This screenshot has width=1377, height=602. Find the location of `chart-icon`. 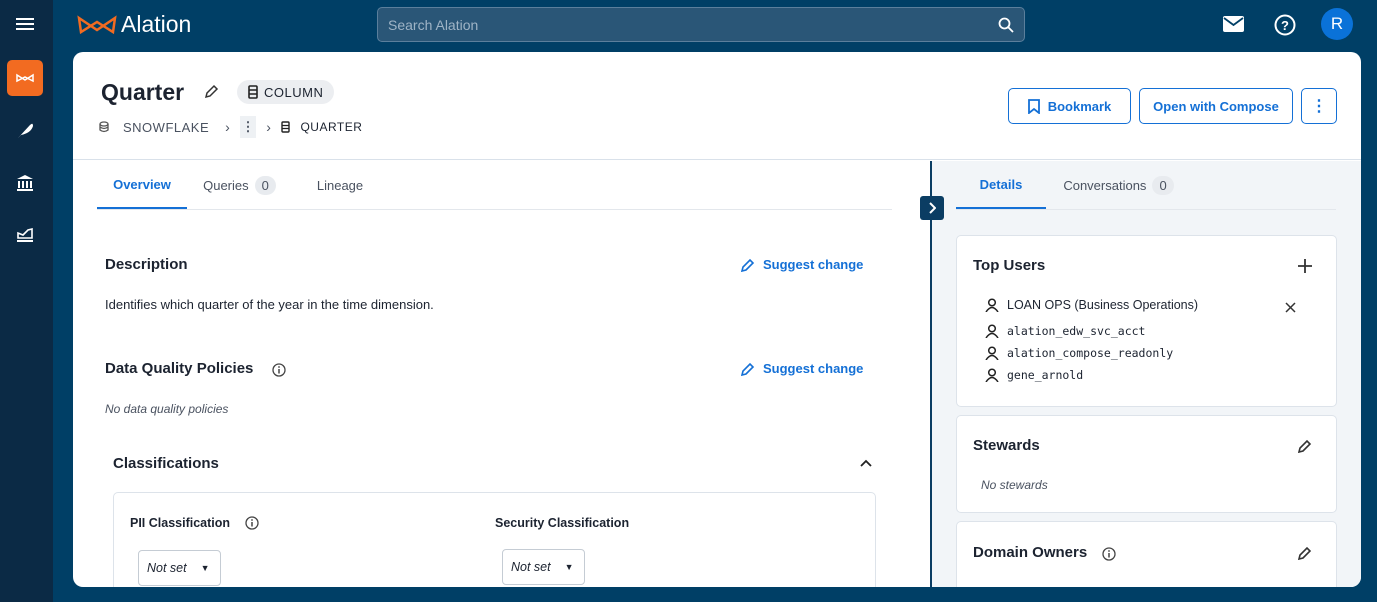

chart-icon is located at coordinates (25, 234).